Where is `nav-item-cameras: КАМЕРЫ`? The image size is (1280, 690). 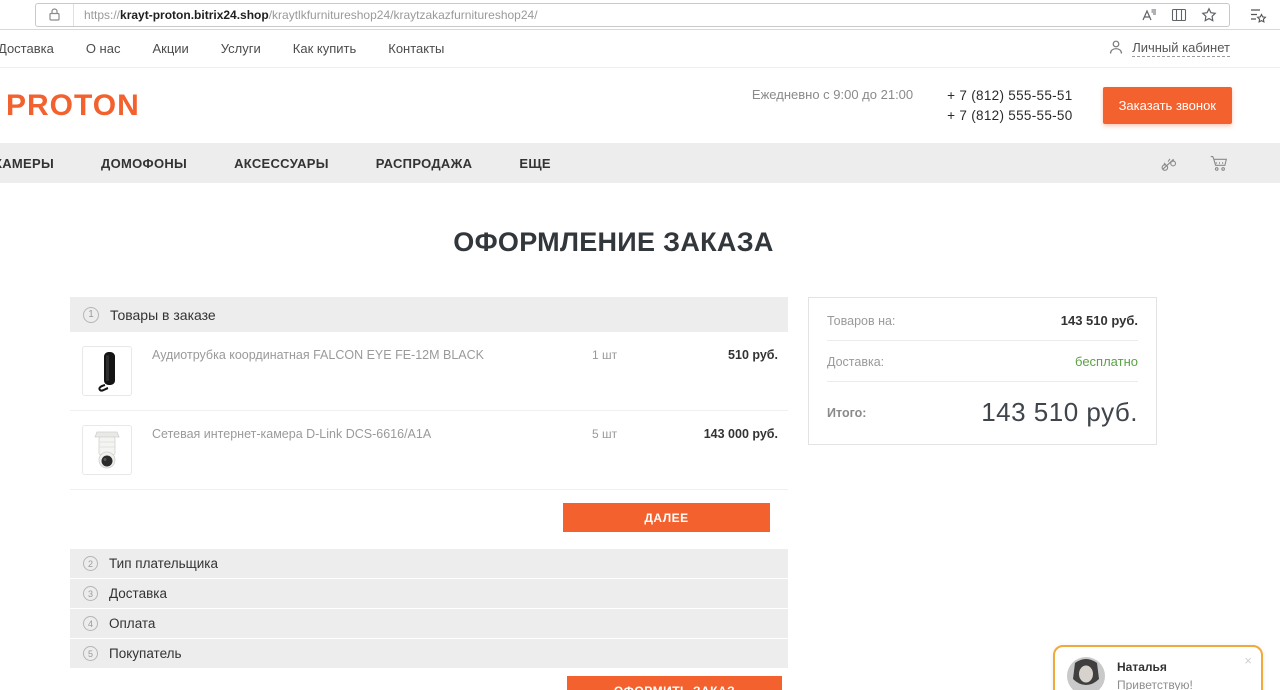 nav-item-cameras: КАМЕРЫ is located at coordinates (27, 163).